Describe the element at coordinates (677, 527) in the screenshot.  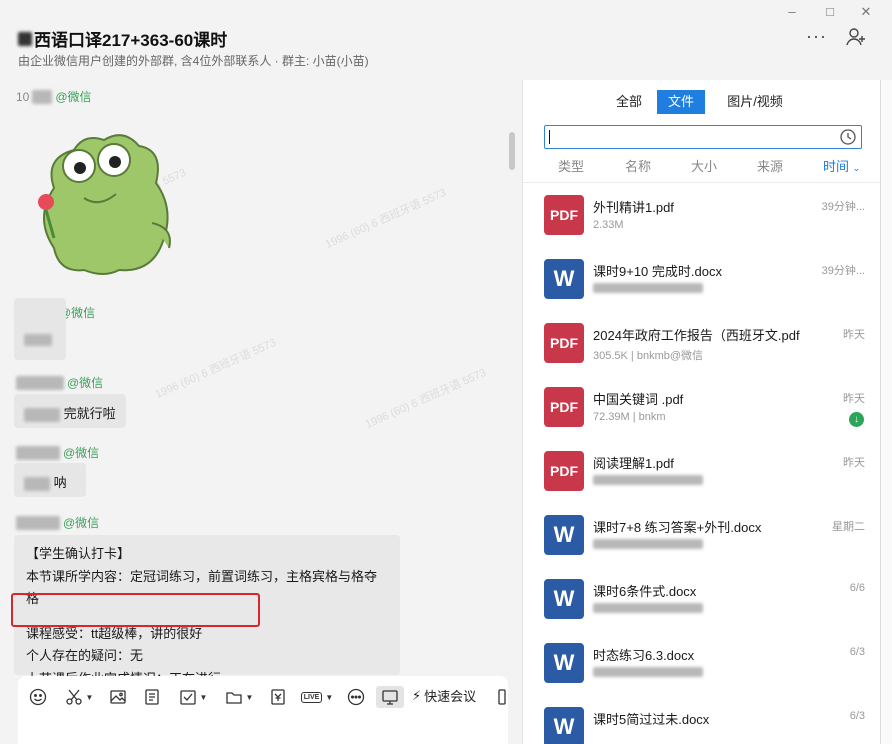
I see `file-name: 课时7+8 练习答案+外刊.docx` at that location.